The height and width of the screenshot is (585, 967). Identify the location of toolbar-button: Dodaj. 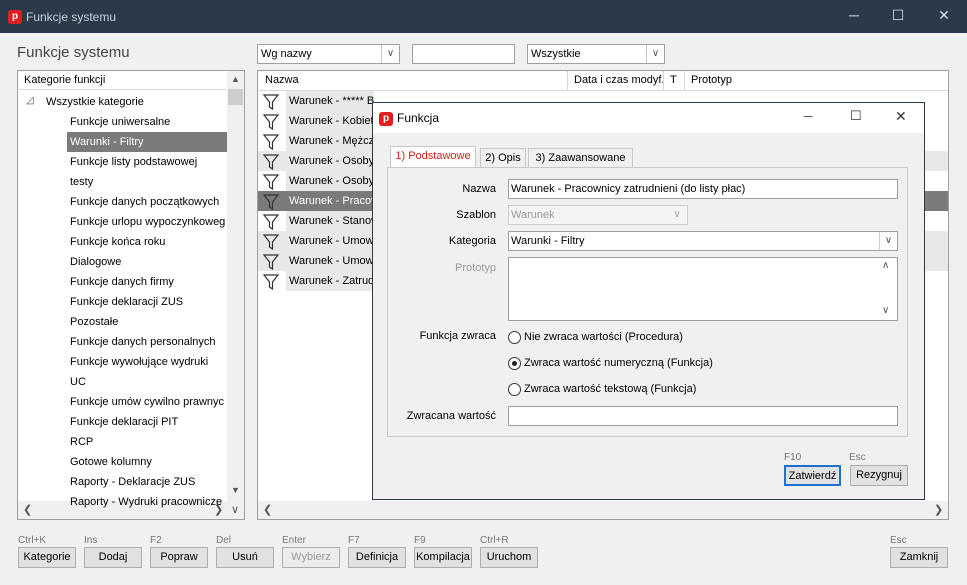
(113, 557).